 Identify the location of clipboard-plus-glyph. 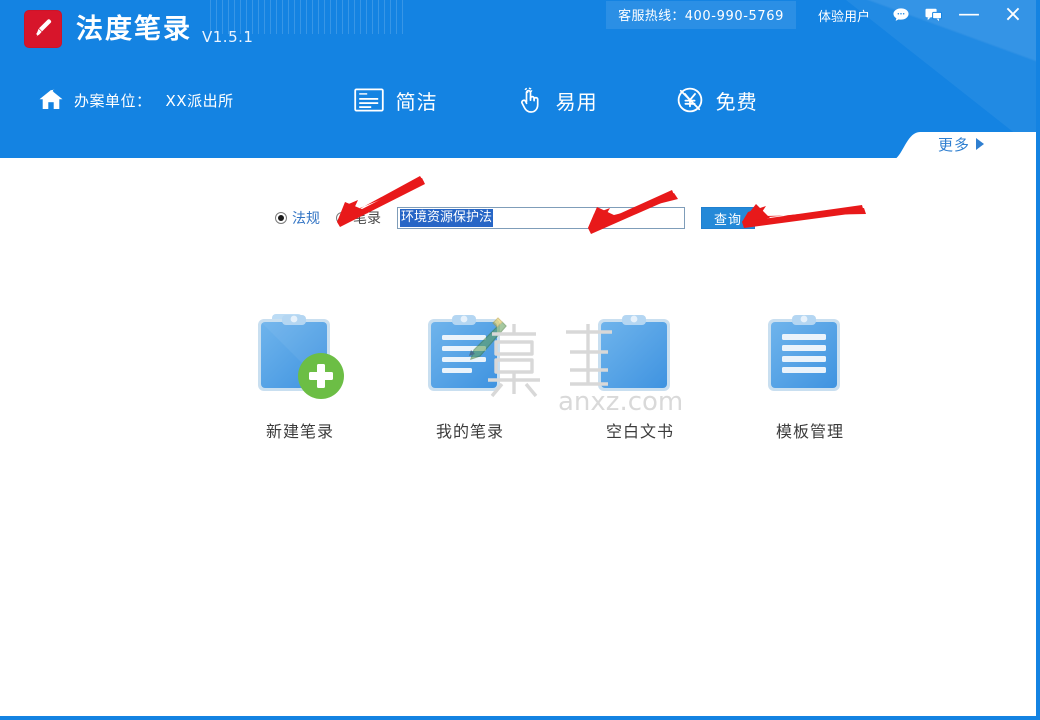
(301, 356).